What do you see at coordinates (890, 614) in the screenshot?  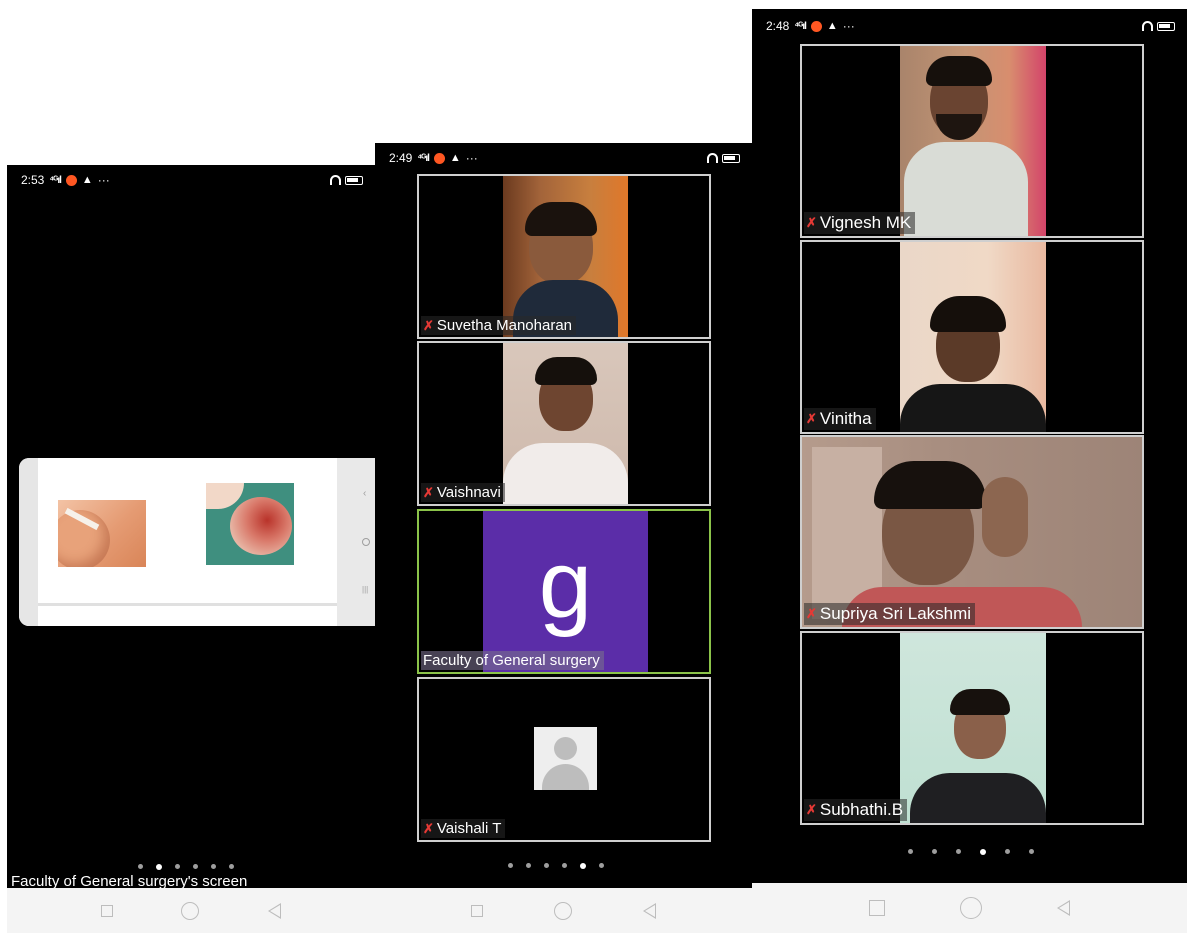 I see `participant-name: ✗ Supriya Sri Lakshmi` at bounding box center [890, 614].